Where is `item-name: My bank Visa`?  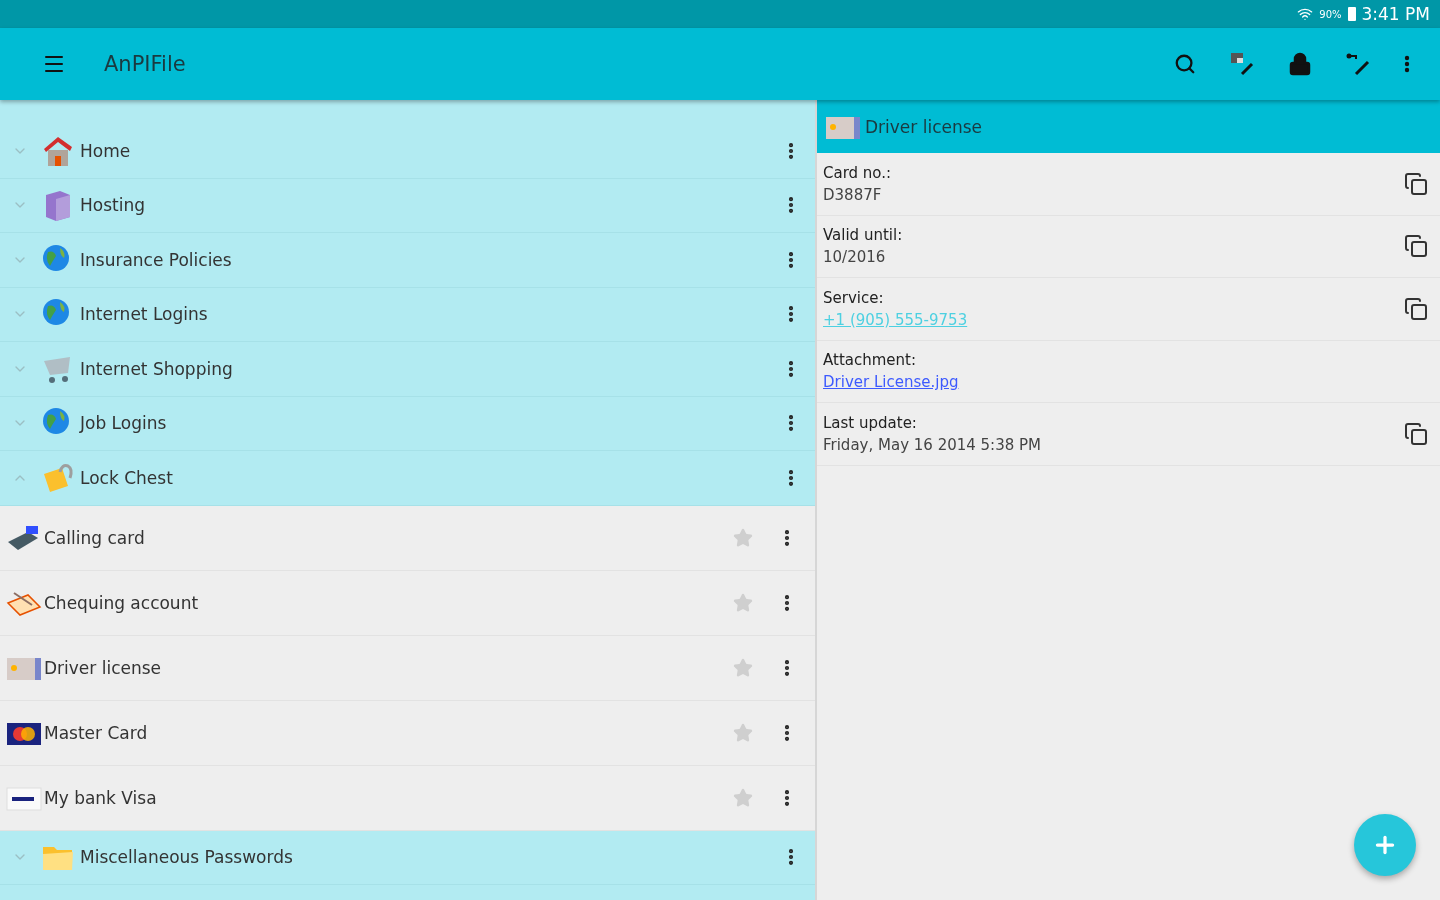 item-name: My bank Visa is located at coordinates (101, 797).